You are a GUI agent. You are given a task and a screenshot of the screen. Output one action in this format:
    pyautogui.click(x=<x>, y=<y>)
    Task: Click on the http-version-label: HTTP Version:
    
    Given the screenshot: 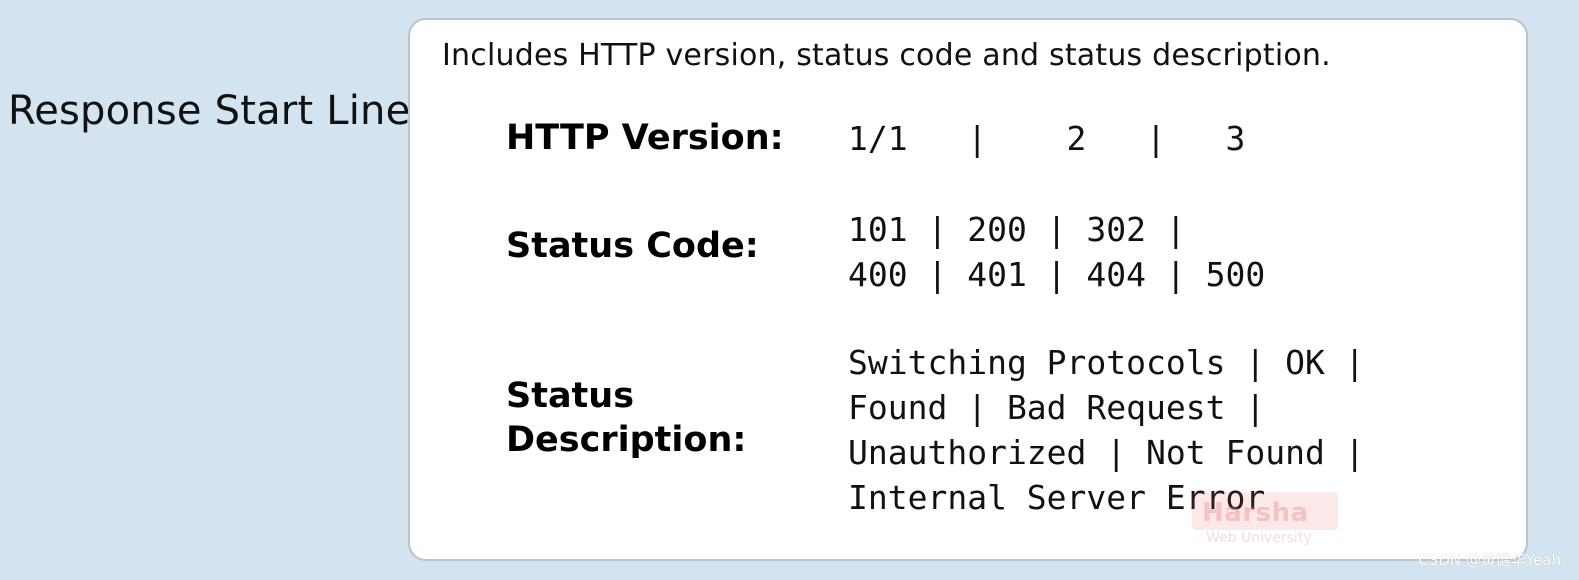 What is the action you would take?
    pyautogui.click(x=645, y=138)
    